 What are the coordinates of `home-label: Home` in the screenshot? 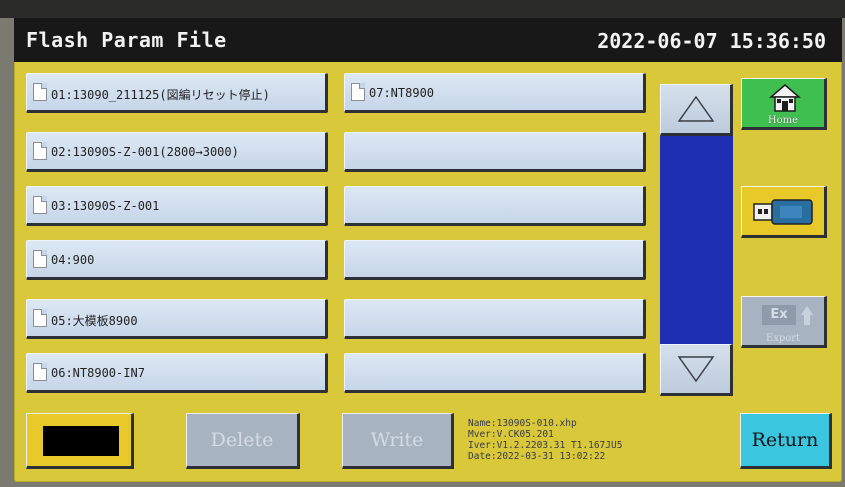 It's located at (783, 120).